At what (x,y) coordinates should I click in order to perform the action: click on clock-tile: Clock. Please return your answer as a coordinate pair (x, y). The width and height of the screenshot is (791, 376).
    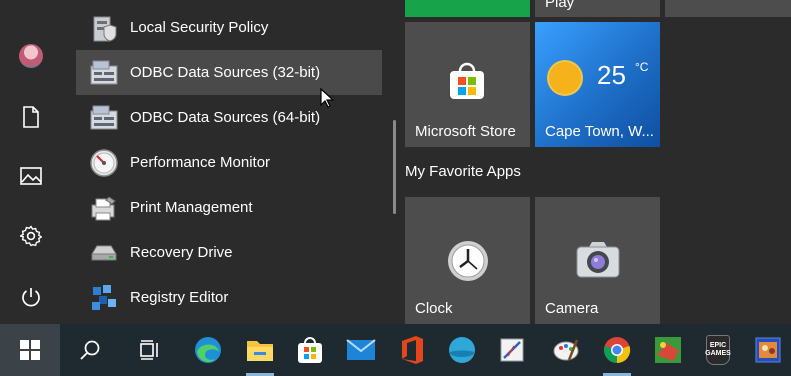
    Looking at the image, I should click on (467, 260).